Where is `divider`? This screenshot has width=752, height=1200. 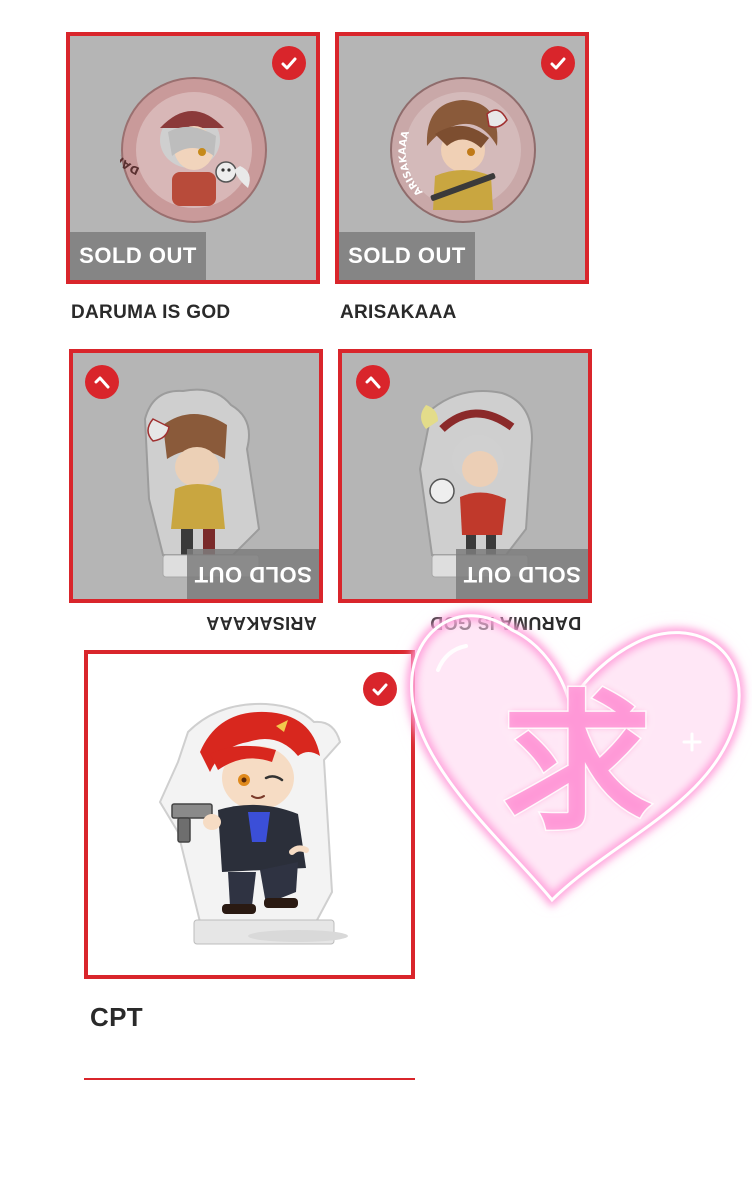 divider is located at coordinates (249, 1079).